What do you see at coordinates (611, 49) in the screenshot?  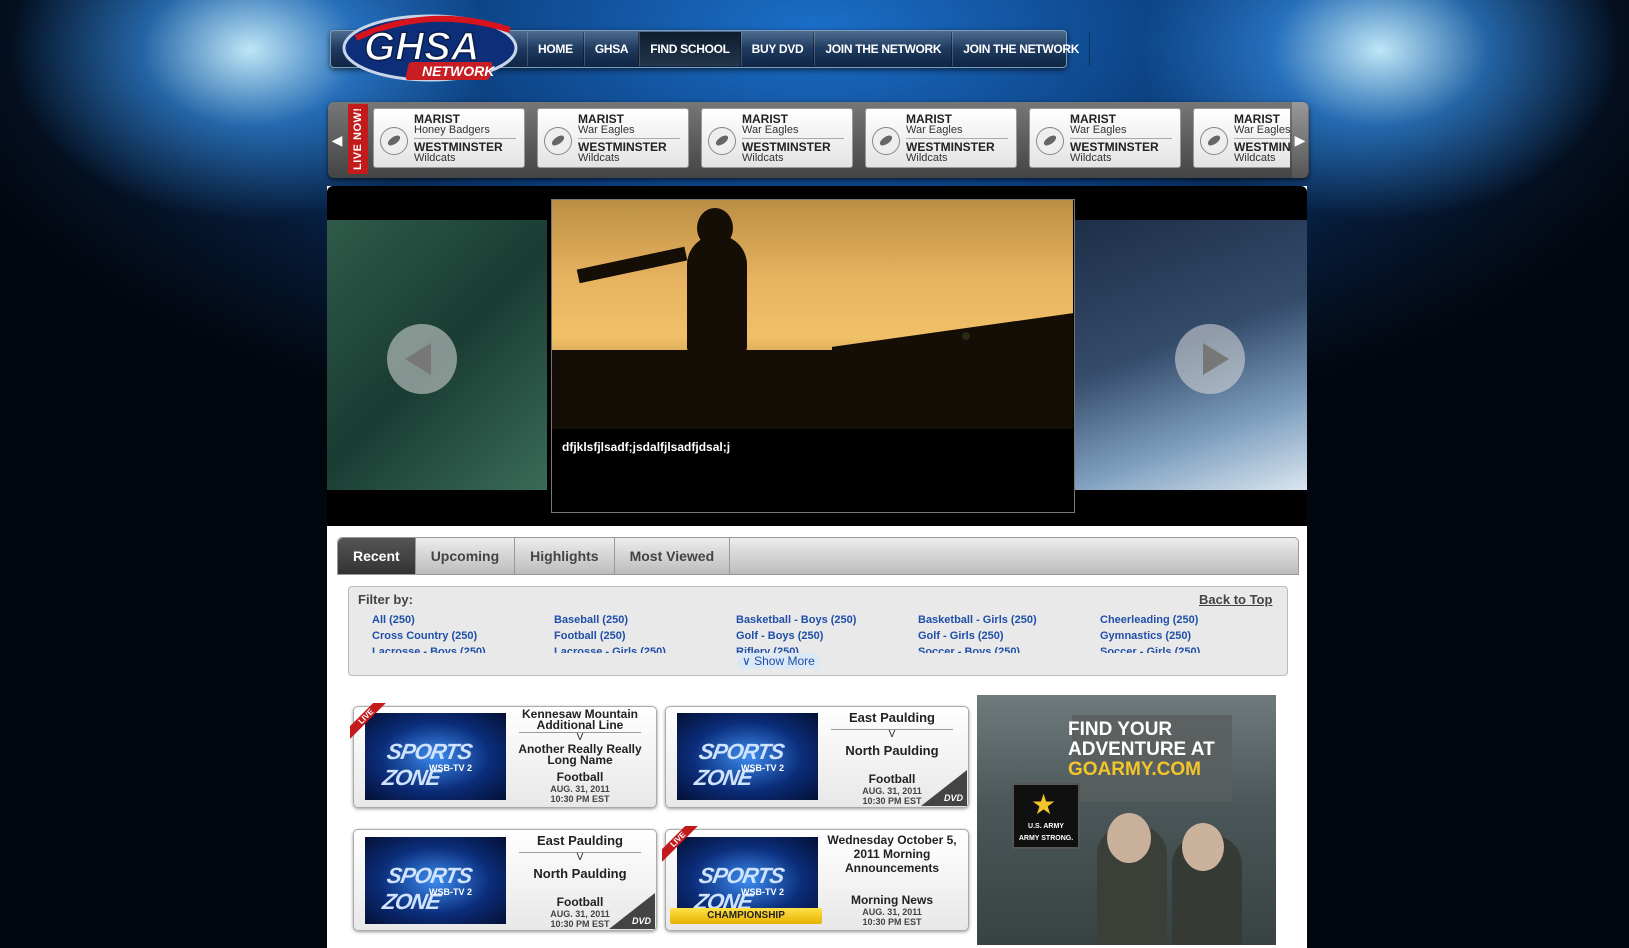 I see `nav-ghsa: GHSA` at bounding box center [611, 49].